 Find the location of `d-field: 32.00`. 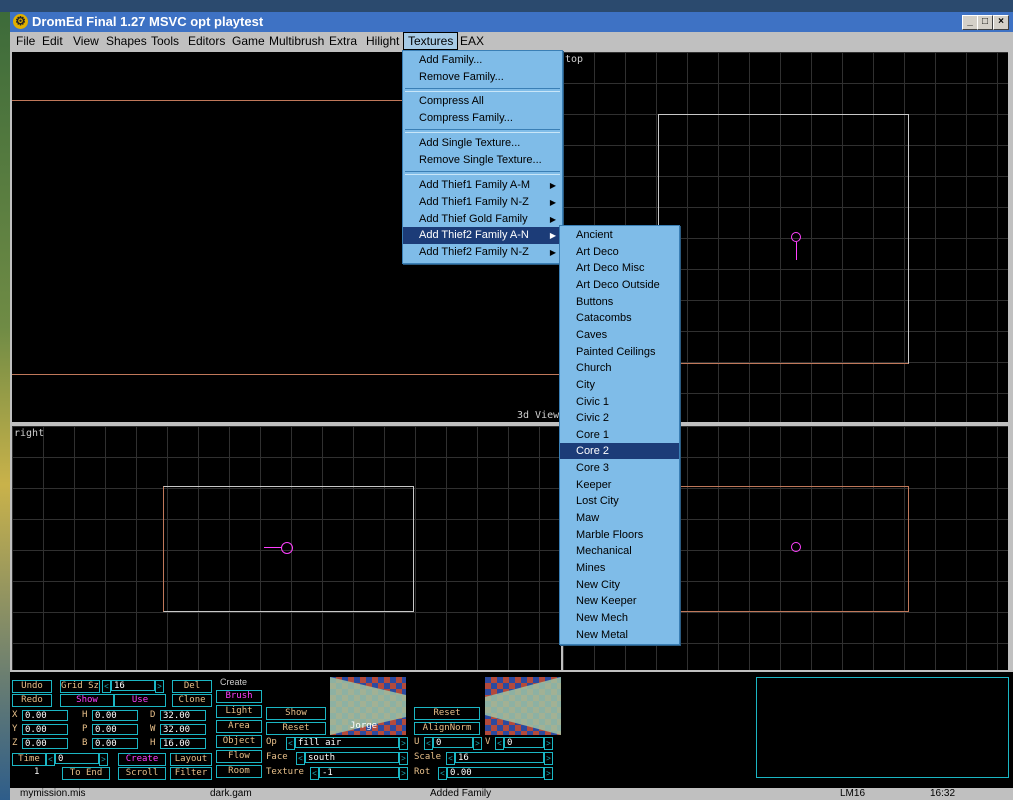

d-field: 32.00 is located at coordinates (183, 715).